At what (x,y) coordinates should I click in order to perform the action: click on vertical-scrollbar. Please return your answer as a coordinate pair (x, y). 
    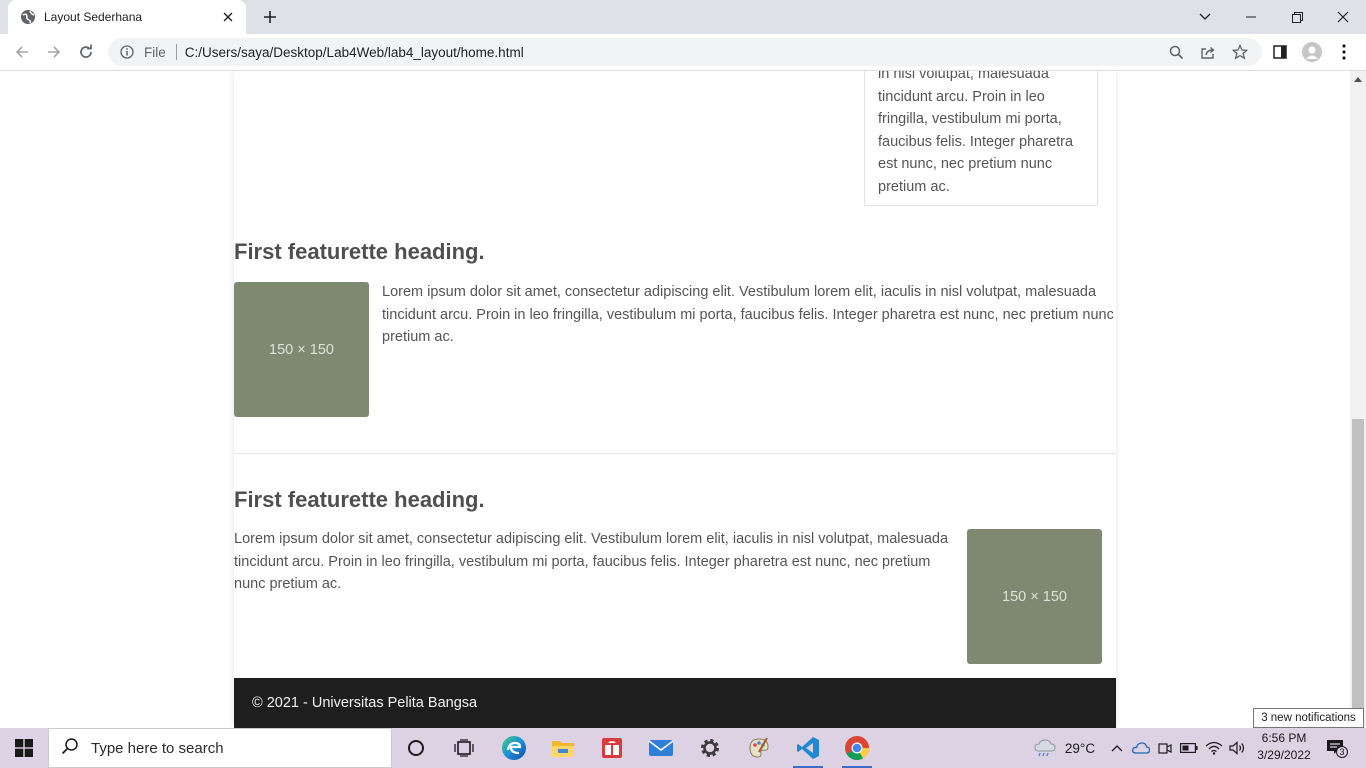
    Looking at the image, I should click on (1358, 399).